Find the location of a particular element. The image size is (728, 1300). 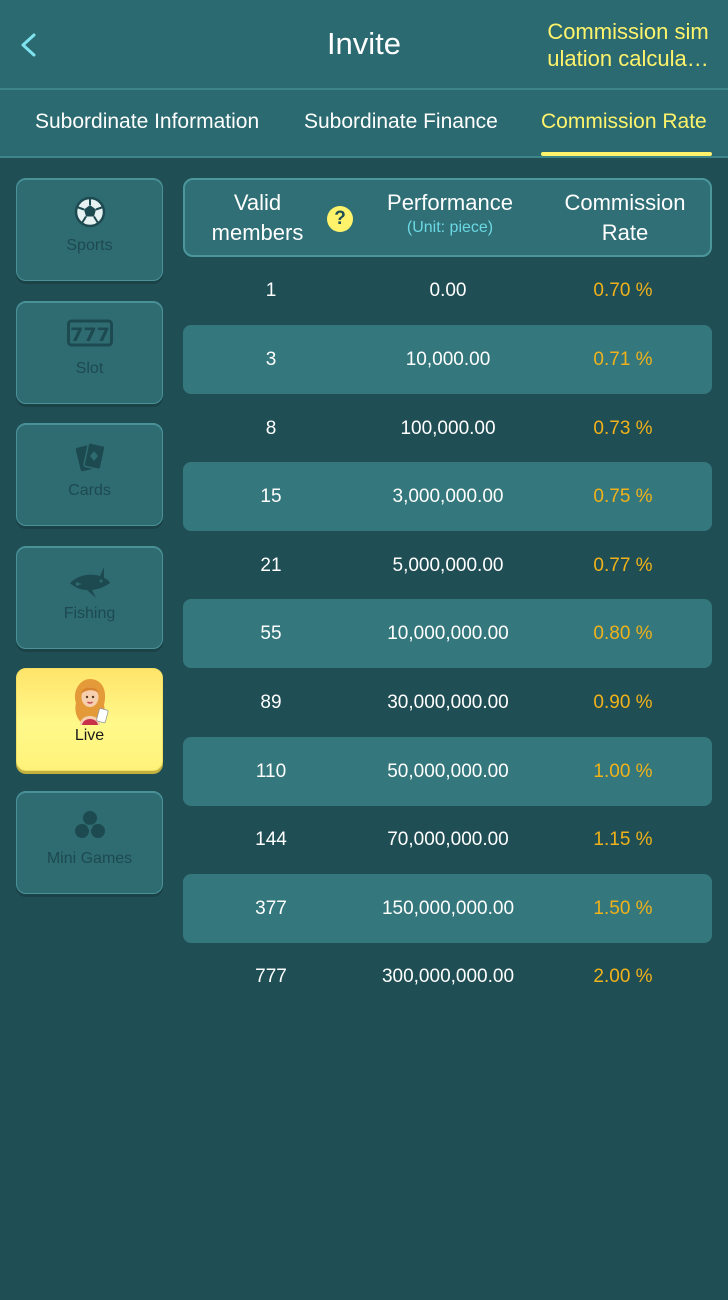

cell-performance: 30,000,000.00 is located at coordinates (448, 702).